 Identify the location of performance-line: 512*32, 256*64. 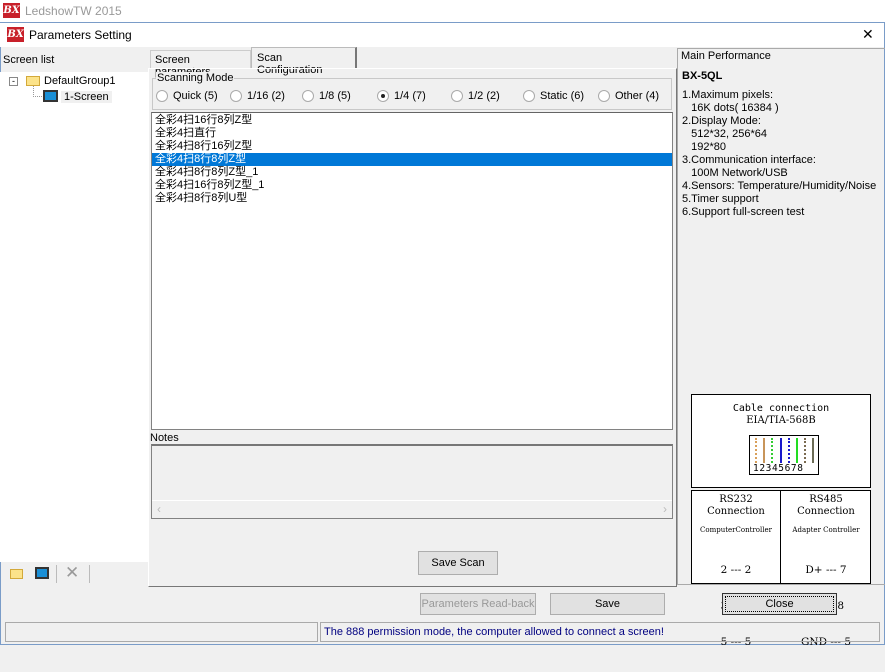
(725, 134).